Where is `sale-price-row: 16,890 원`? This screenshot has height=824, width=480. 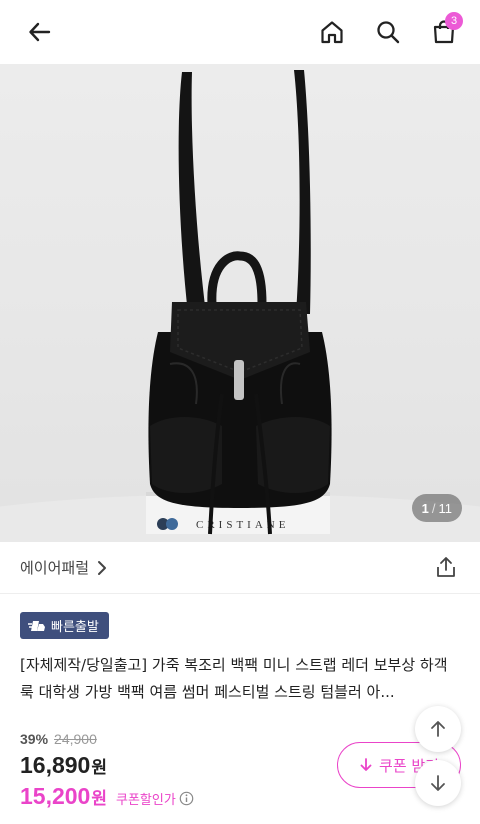 sale-price-row: 16,890 원 is located at coordinates (63, 765).